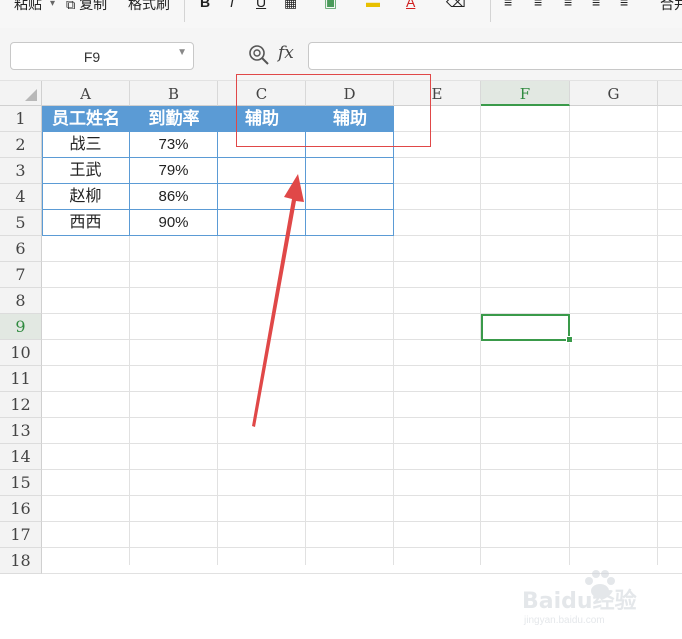 The image size is (682, 639). Describe the element at coordinates (596, 5) in the screenshot. I see `justify-icon: ≡` at that location.